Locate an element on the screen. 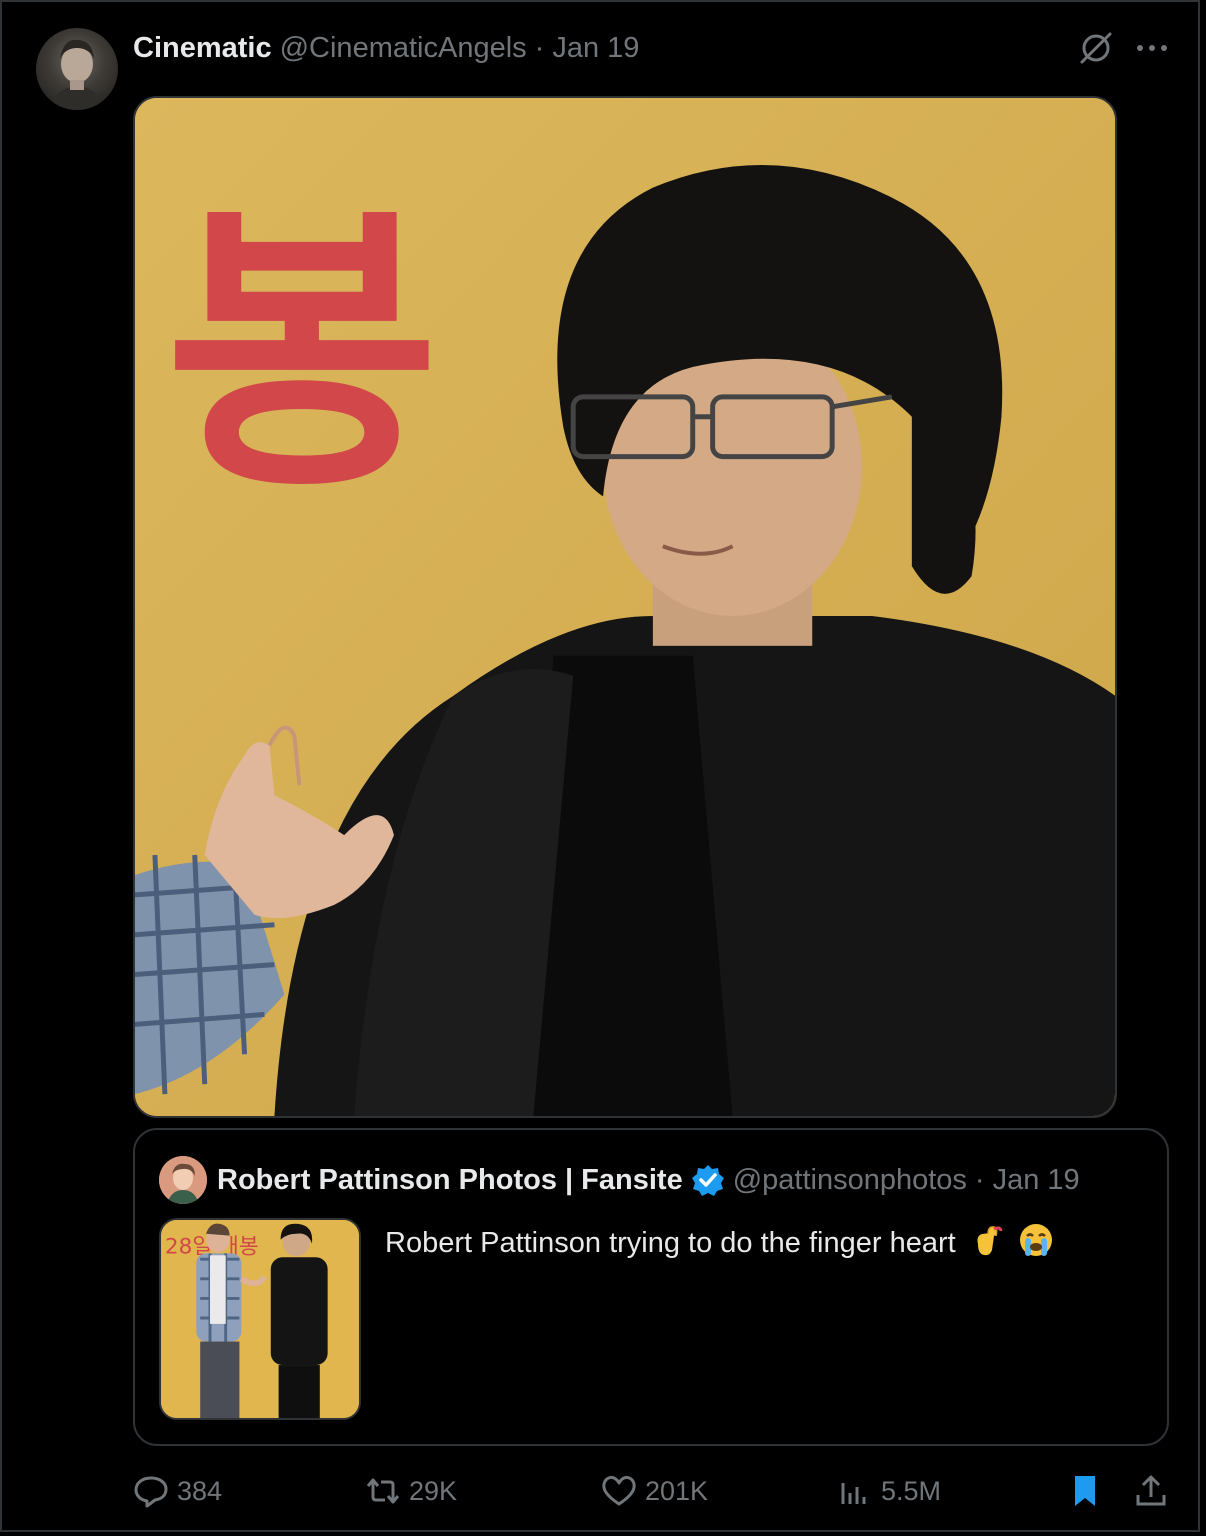  tweet-actions: 384 29K 201K 5.5M is located at coordinates (653, 1491).